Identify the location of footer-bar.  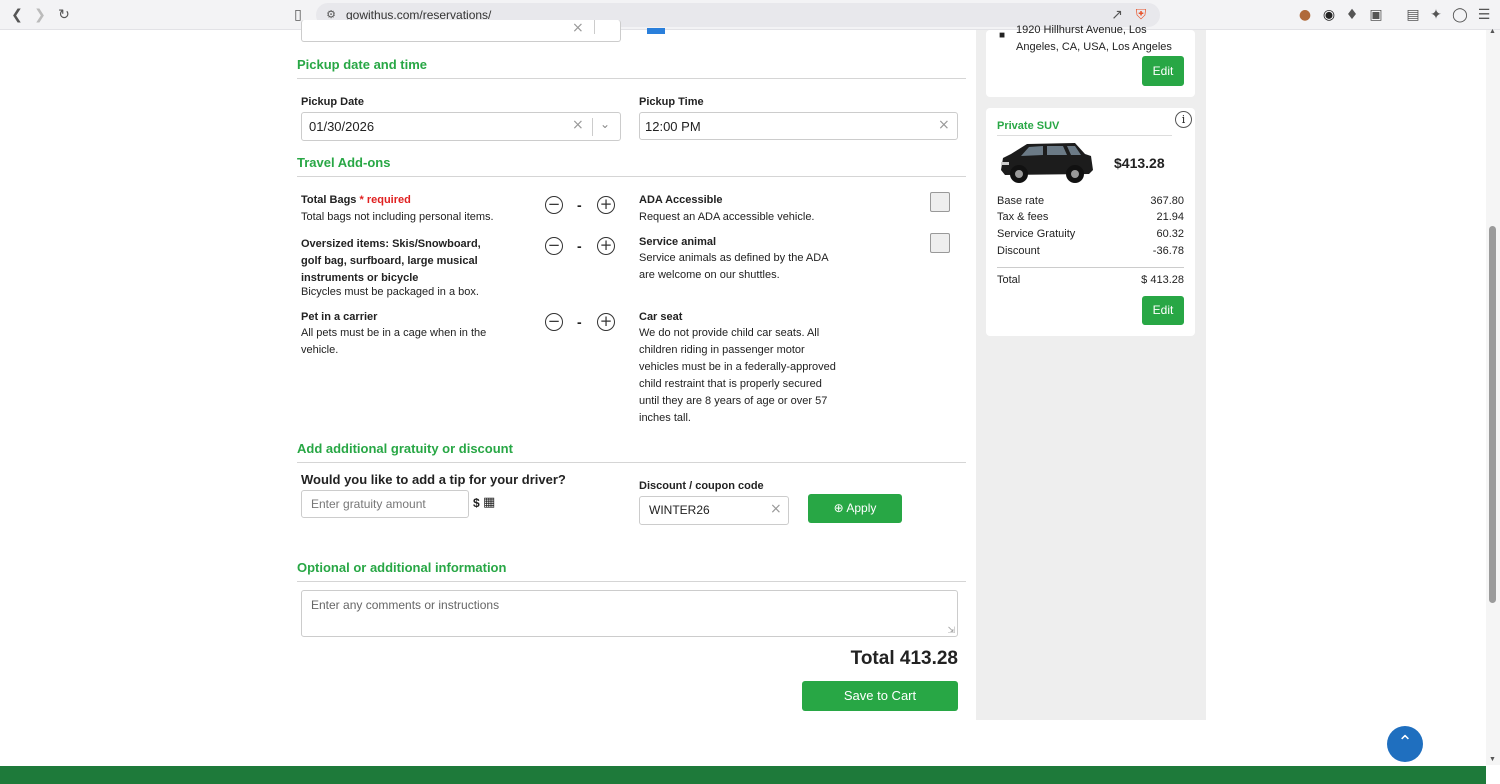
(743, 775).